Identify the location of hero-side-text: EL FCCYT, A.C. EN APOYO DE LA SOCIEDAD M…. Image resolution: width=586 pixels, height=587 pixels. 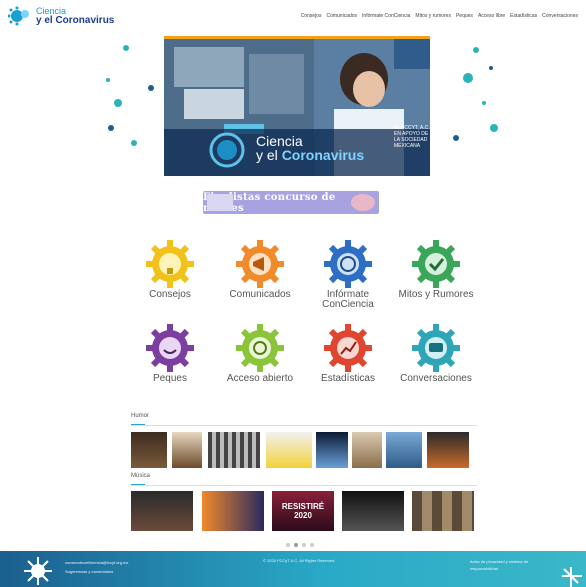
(412, 137).